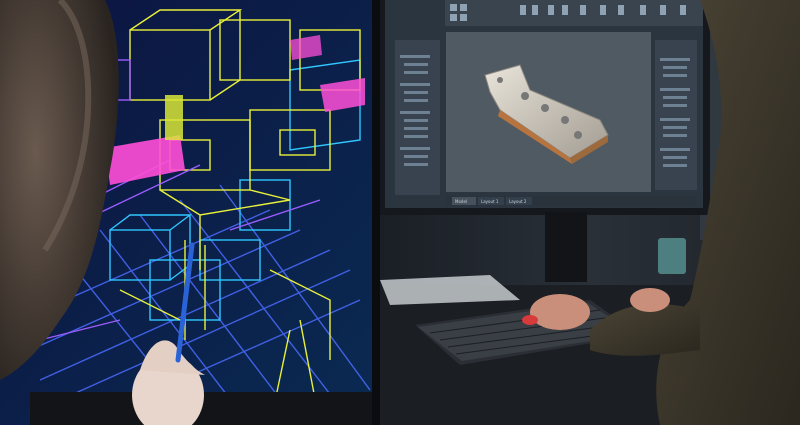  I want to click on tab-layout-1-label: Layout 1, so click(490, 201).